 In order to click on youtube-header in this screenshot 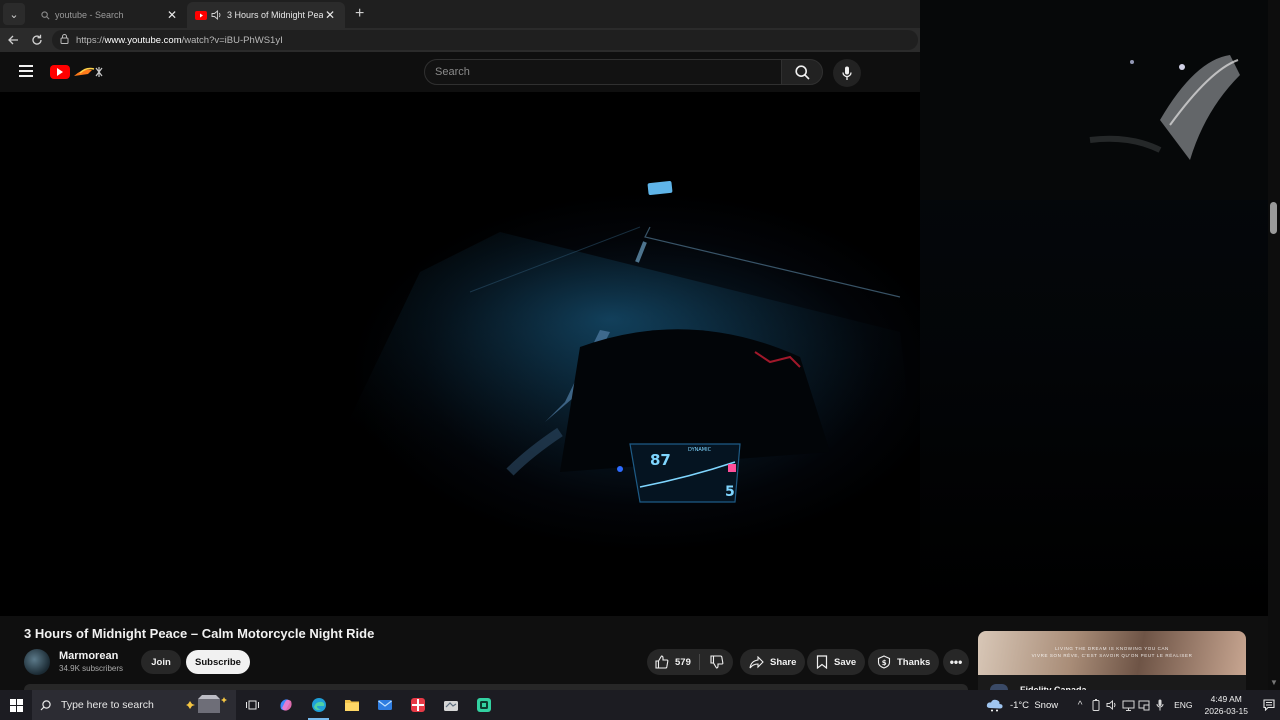, I will do `click(460, 72)`.